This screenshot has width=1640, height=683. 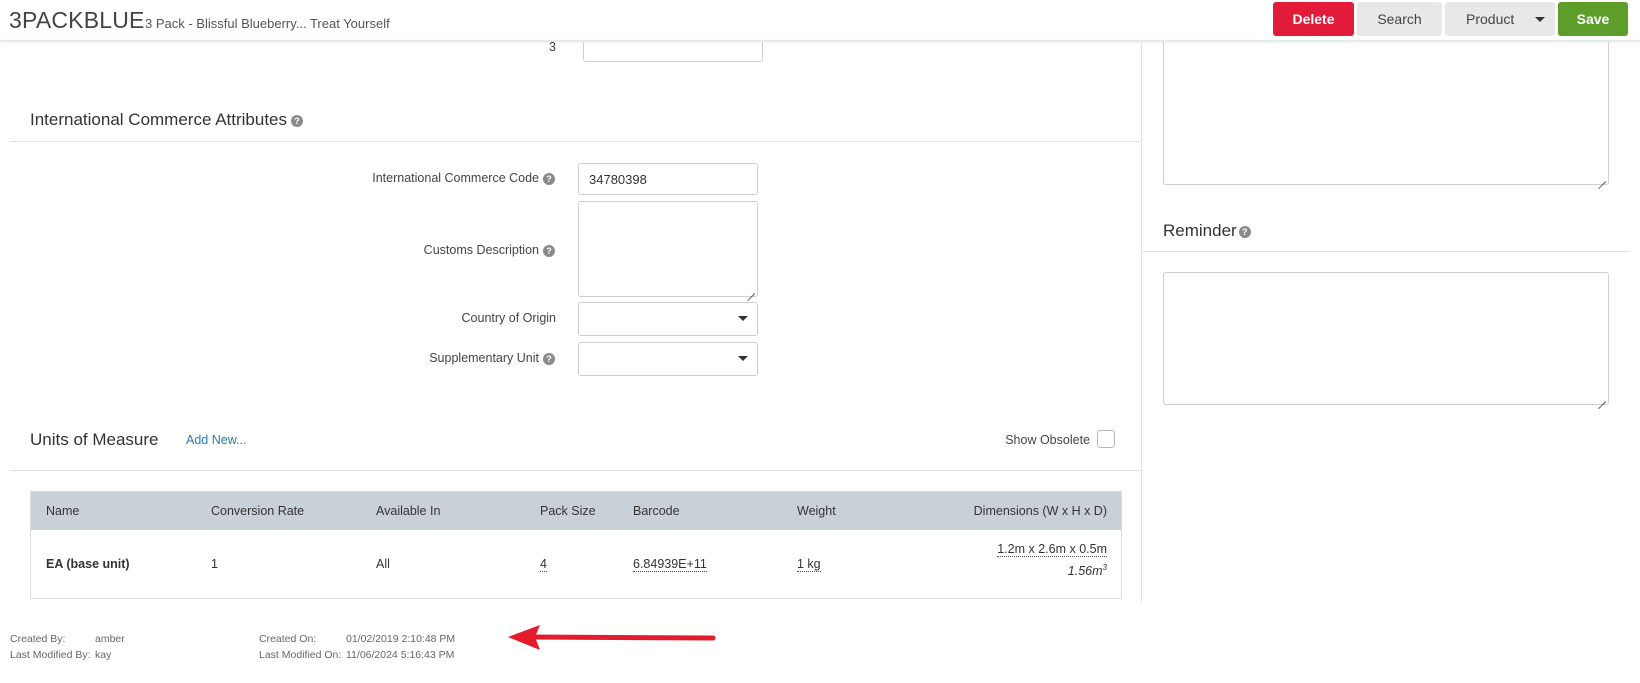 I want to click on show-obsolete-checkbox, so click(x=1106, y=439).